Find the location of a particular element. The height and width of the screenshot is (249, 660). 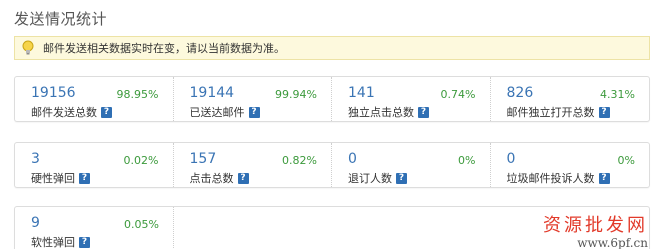

stat-unsubscribes: 0 0% 退订人数 ? is located at coordinates (411, 165).